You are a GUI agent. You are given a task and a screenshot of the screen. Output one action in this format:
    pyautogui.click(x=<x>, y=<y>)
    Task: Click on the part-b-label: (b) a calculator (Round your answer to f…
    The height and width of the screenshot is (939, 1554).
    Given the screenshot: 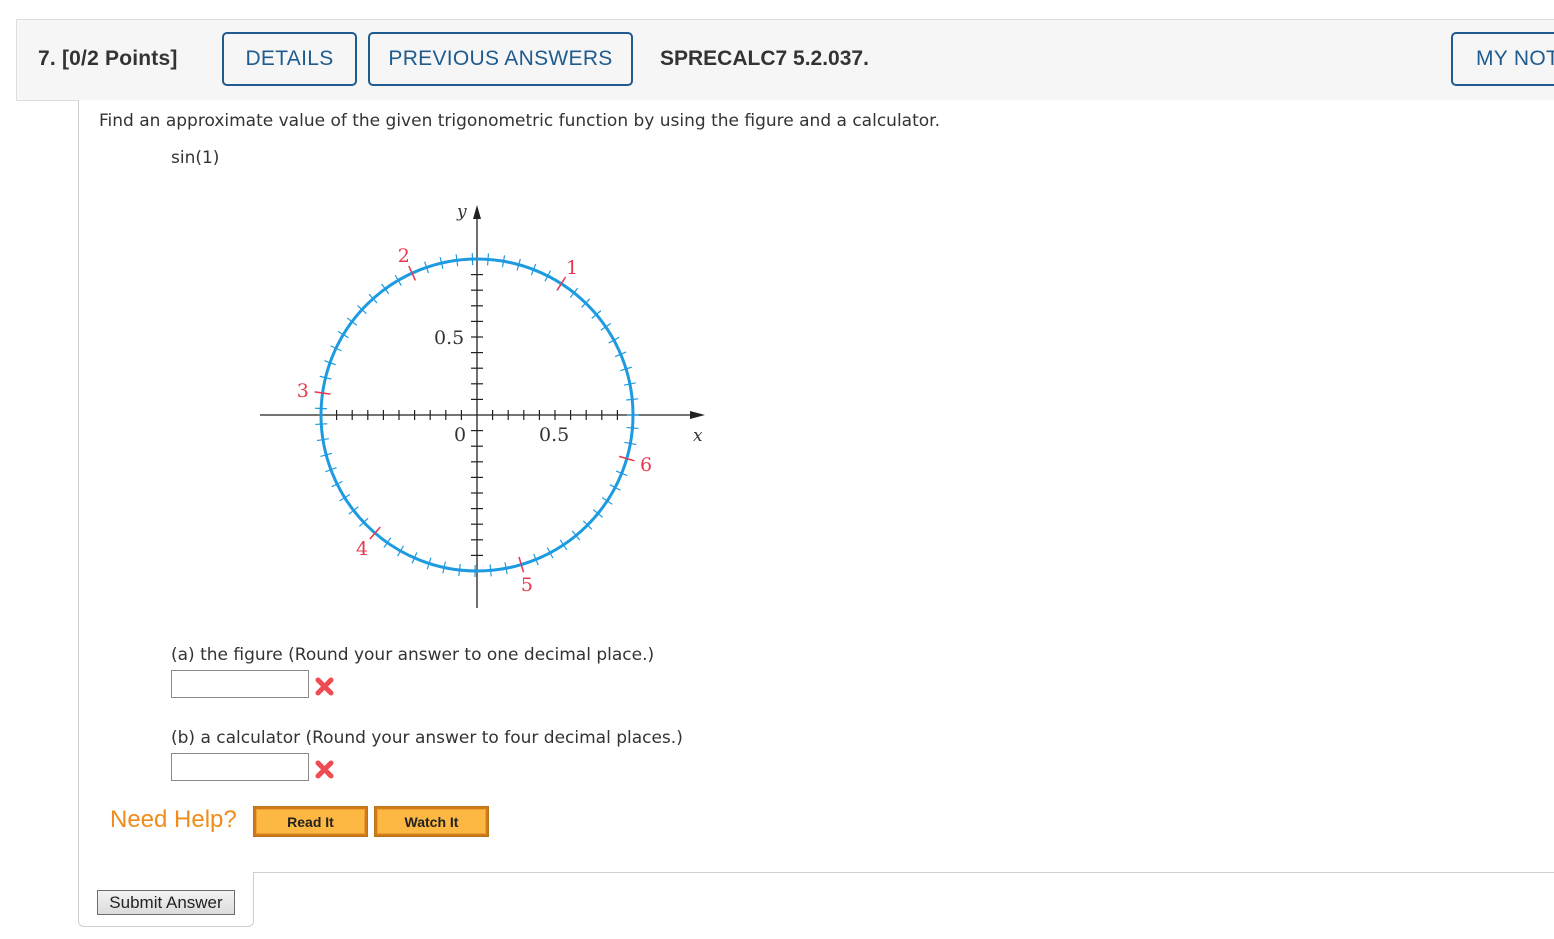 What is the action you would take?
    pyautogui.click(x=427, y=738)
    